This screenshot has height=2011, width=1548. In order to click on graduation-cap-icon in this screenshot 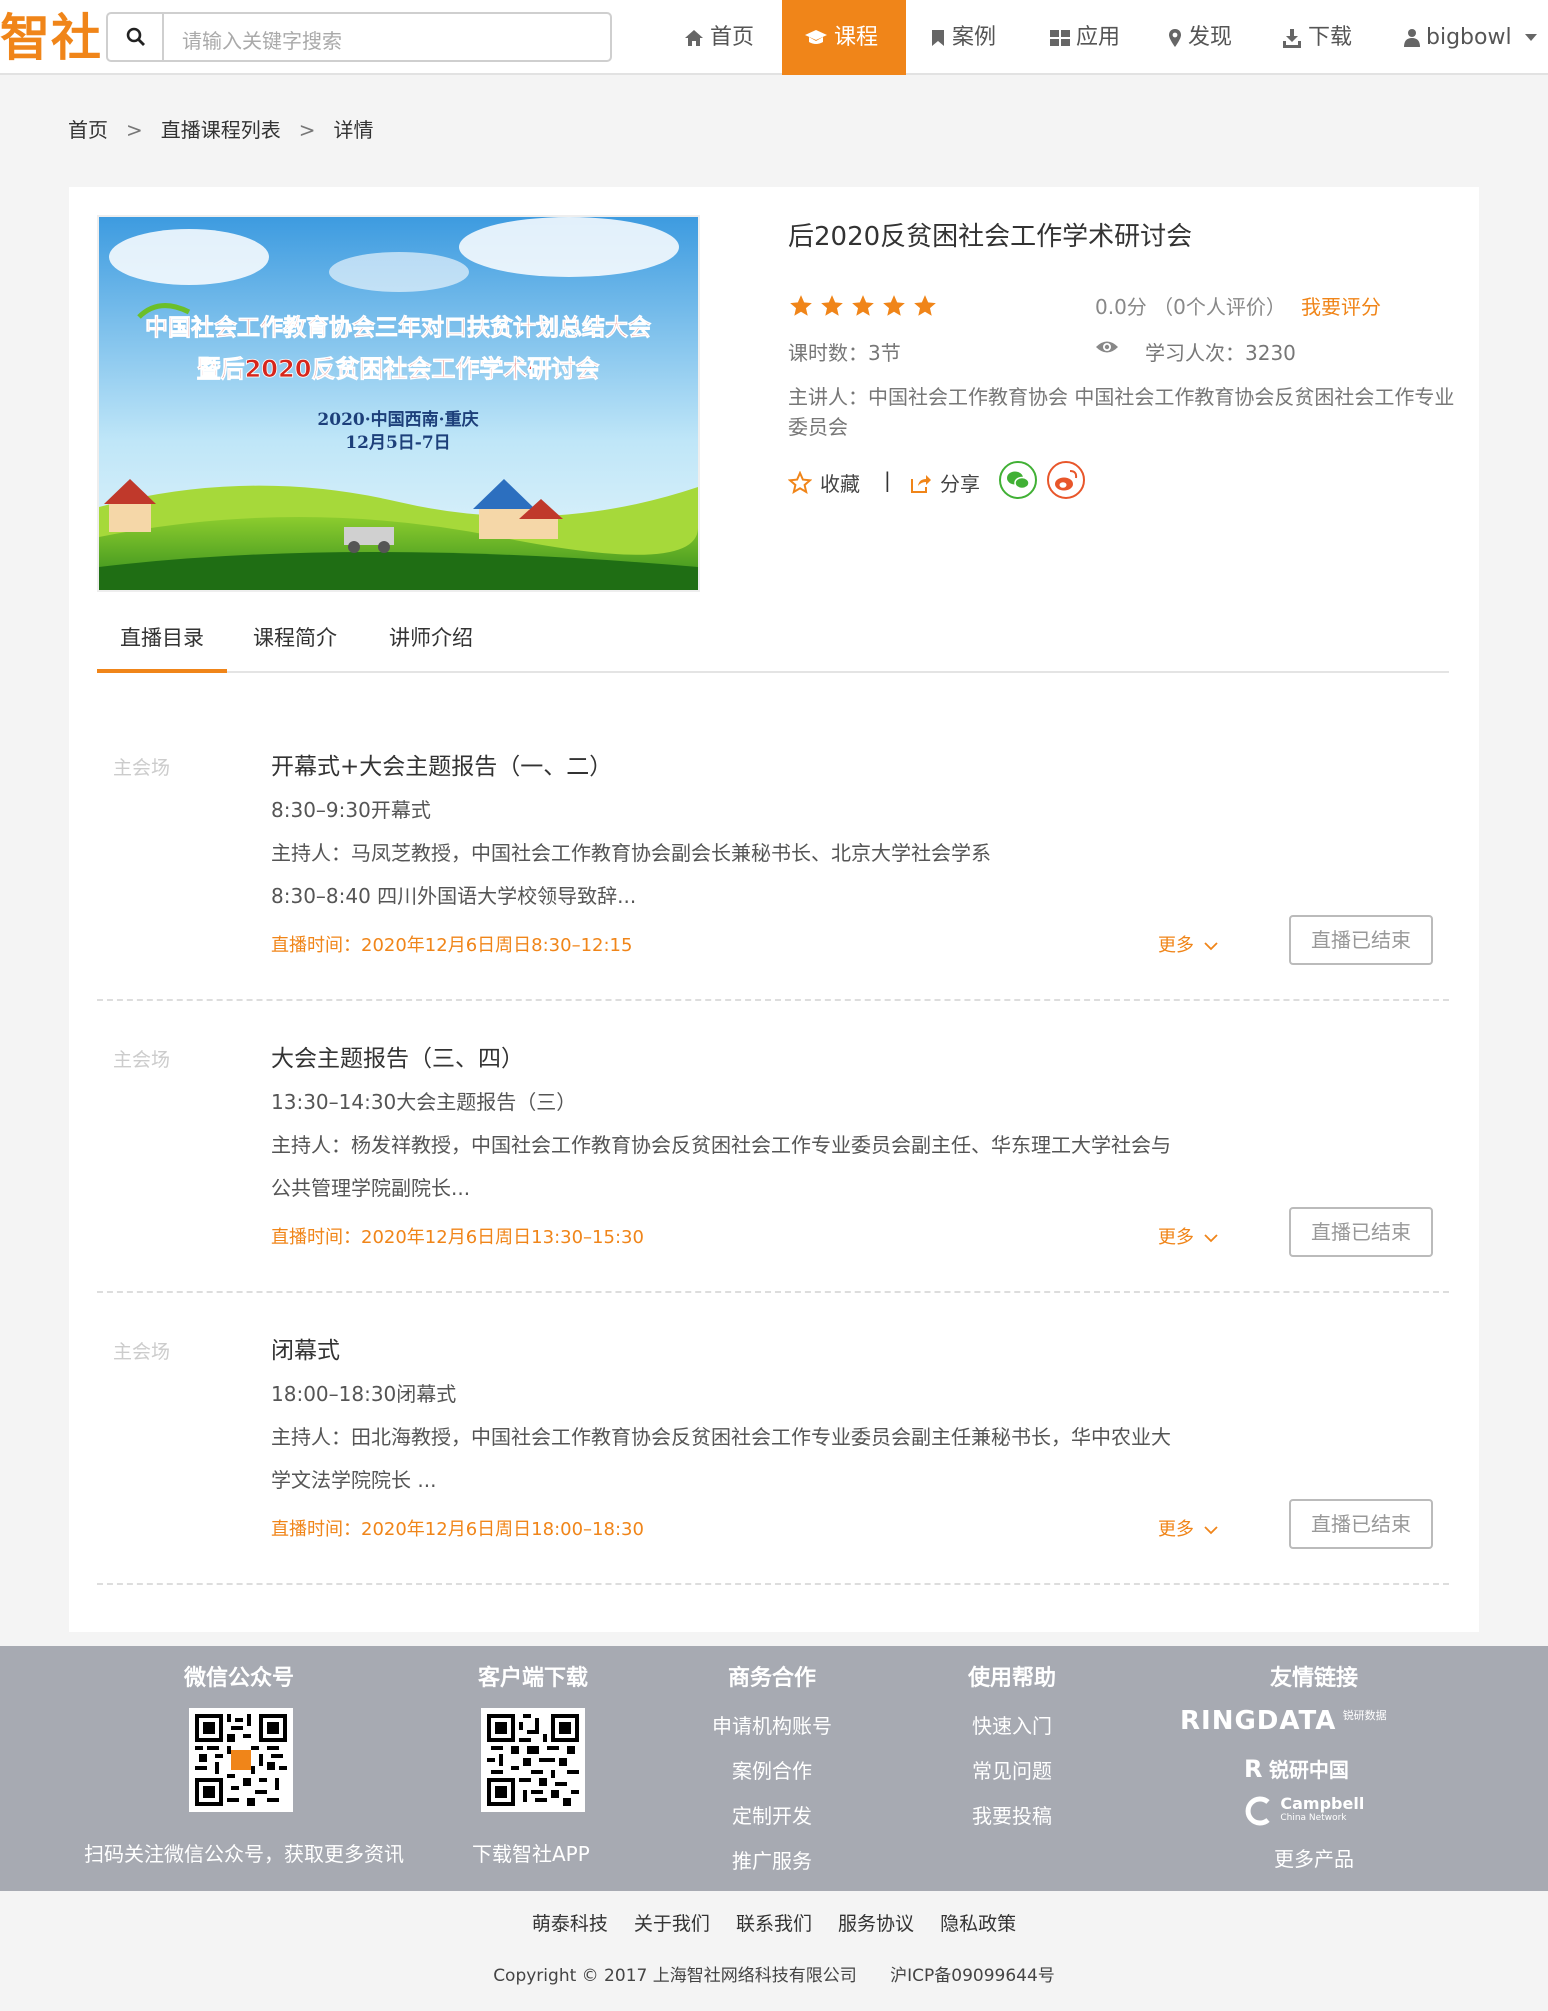, I will do `click(816, 37)`.